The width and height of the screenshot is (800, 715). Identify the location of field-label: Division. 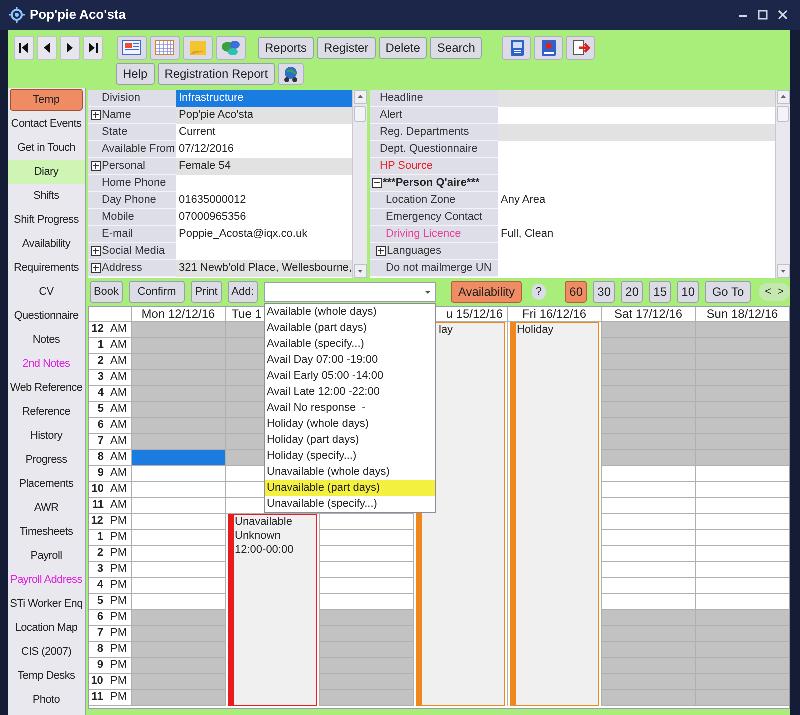
(121, 98).